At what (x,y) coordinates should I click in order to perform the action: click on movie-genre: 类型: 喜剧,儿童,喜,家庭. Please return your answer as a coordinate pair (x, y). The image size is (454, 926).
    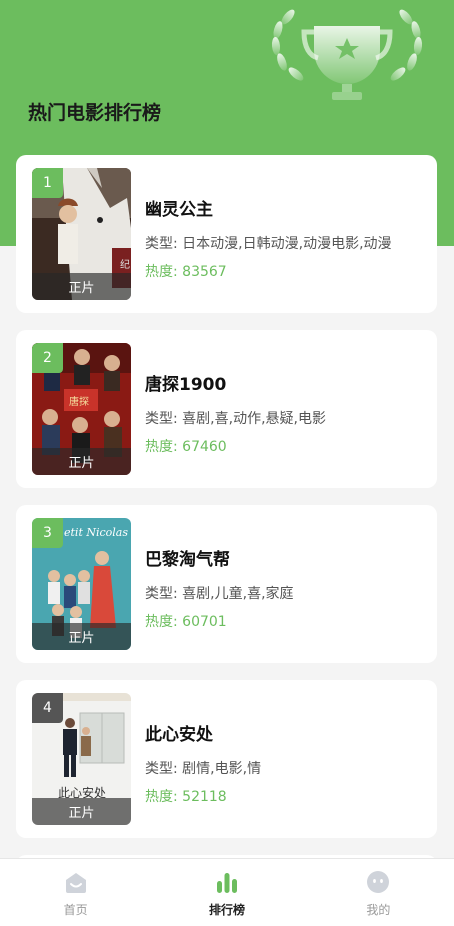
    Looking at the image, I should click on (219, 594).